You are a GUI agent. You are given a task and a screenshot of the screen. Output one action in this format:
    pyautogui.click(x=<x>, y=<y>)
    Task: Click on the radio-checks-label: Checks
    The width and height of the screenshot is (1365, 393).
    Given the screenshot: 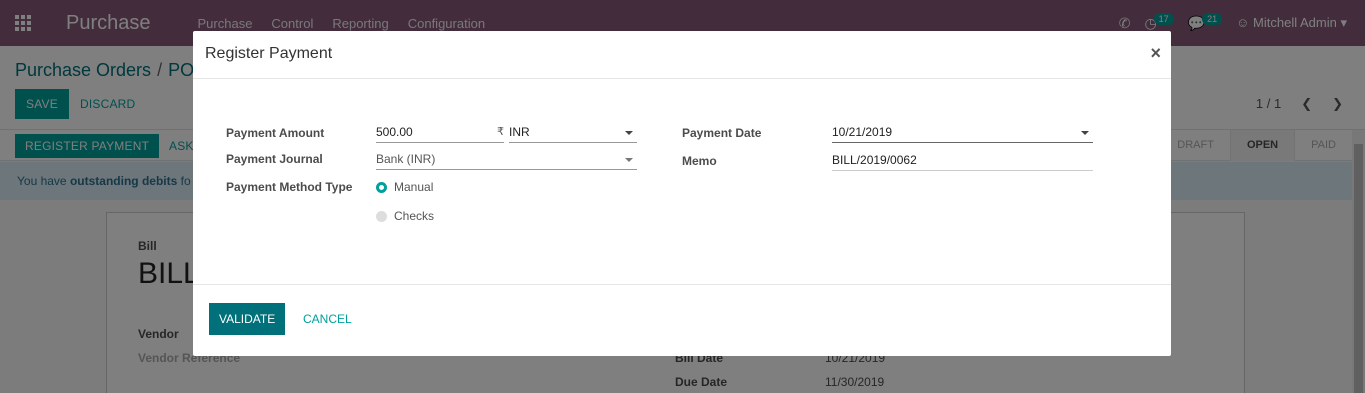 What is the action you would take?
    pyautogui.click(x=414, y=216)
    